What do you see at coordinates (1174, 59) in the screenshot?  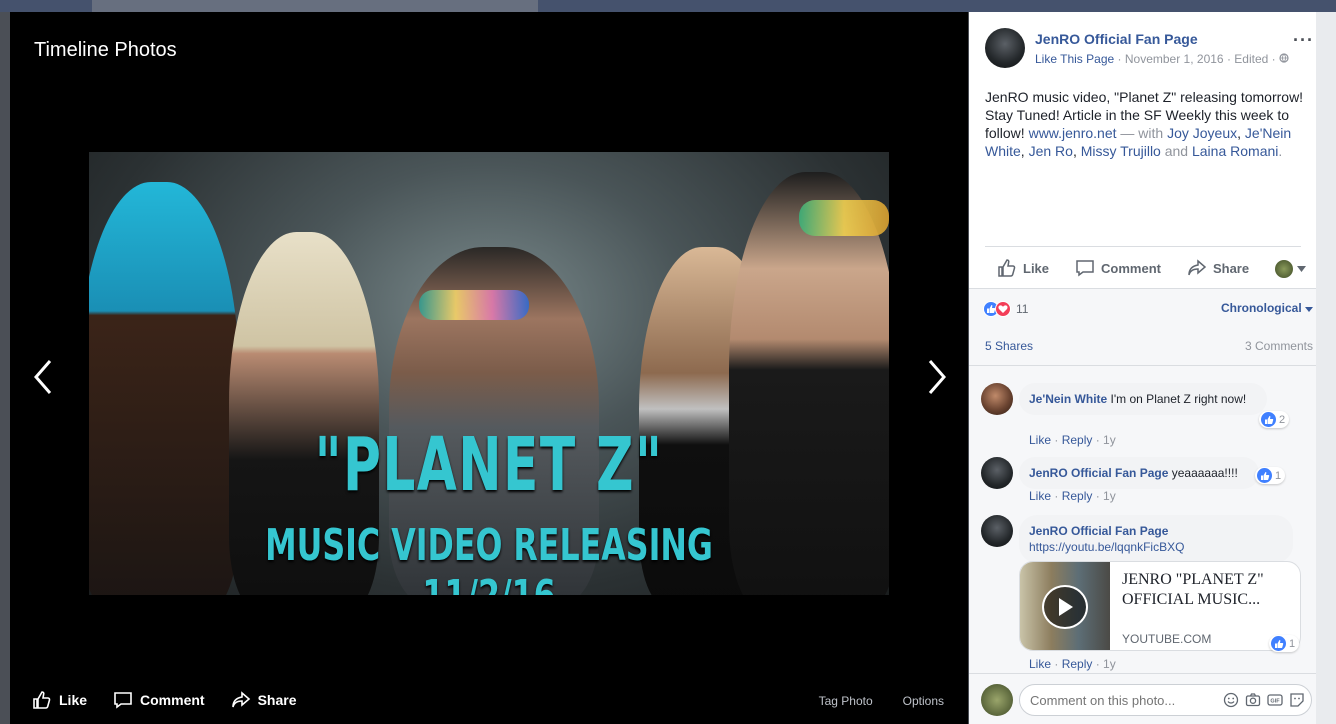 I see `post-date: November 1, 2016` at bounding box center [1174, 59].